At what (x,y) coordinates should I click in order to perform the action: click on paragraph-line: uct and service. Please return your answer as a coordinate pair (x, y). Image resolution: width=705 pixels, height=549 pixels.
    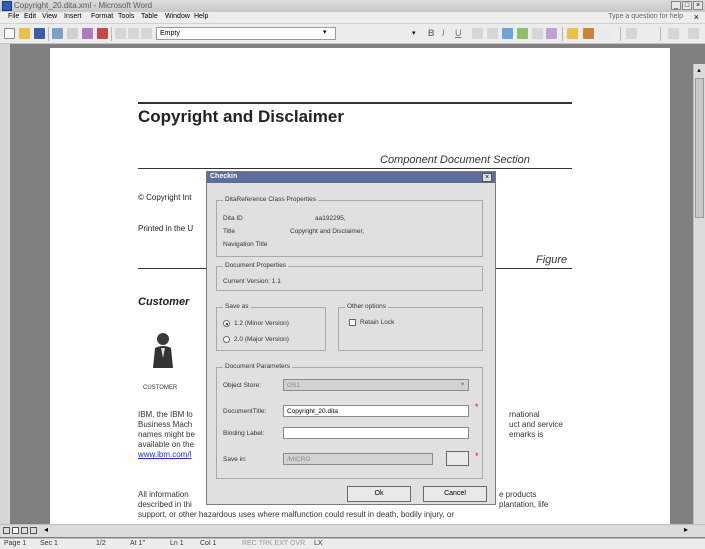
    Looking at the image, I should click on (536, 424).